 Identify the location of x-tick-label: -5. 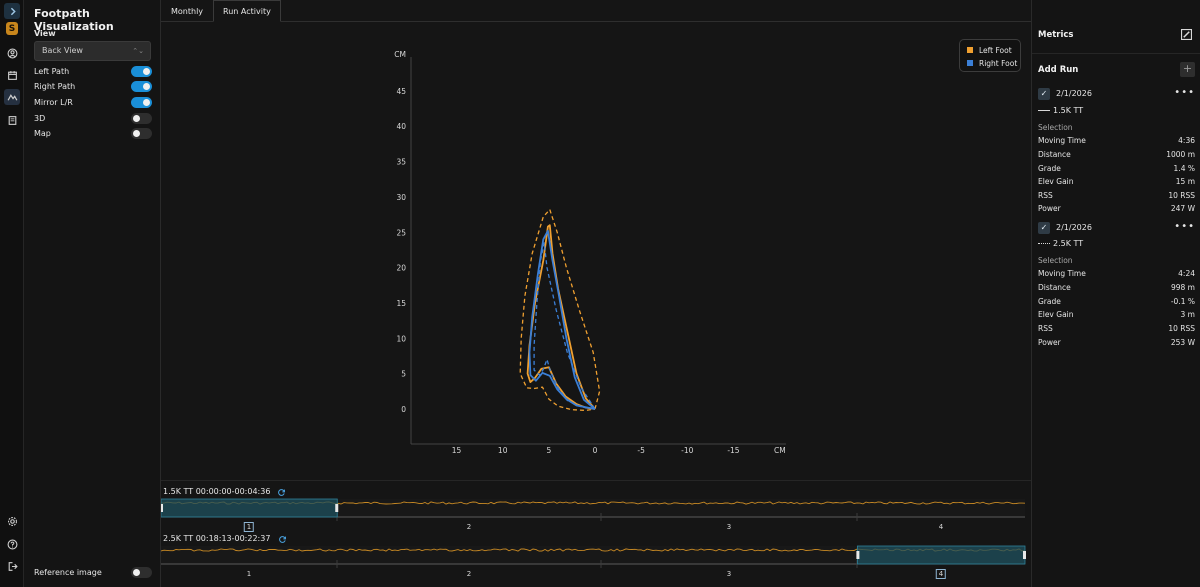
(641, 450).